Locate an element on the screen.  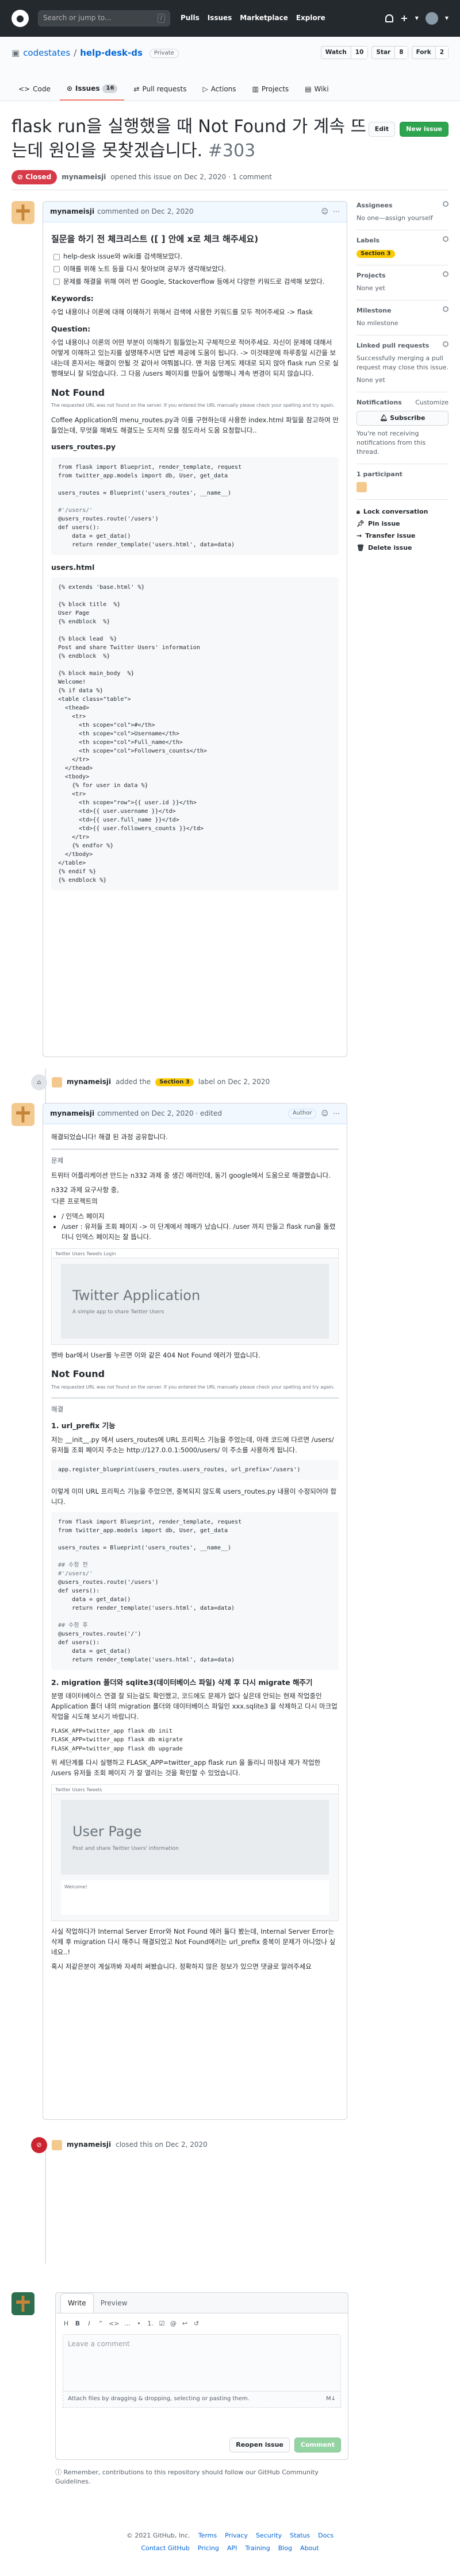
reference-icon: ↩ is located at coordinates (184, 2323).